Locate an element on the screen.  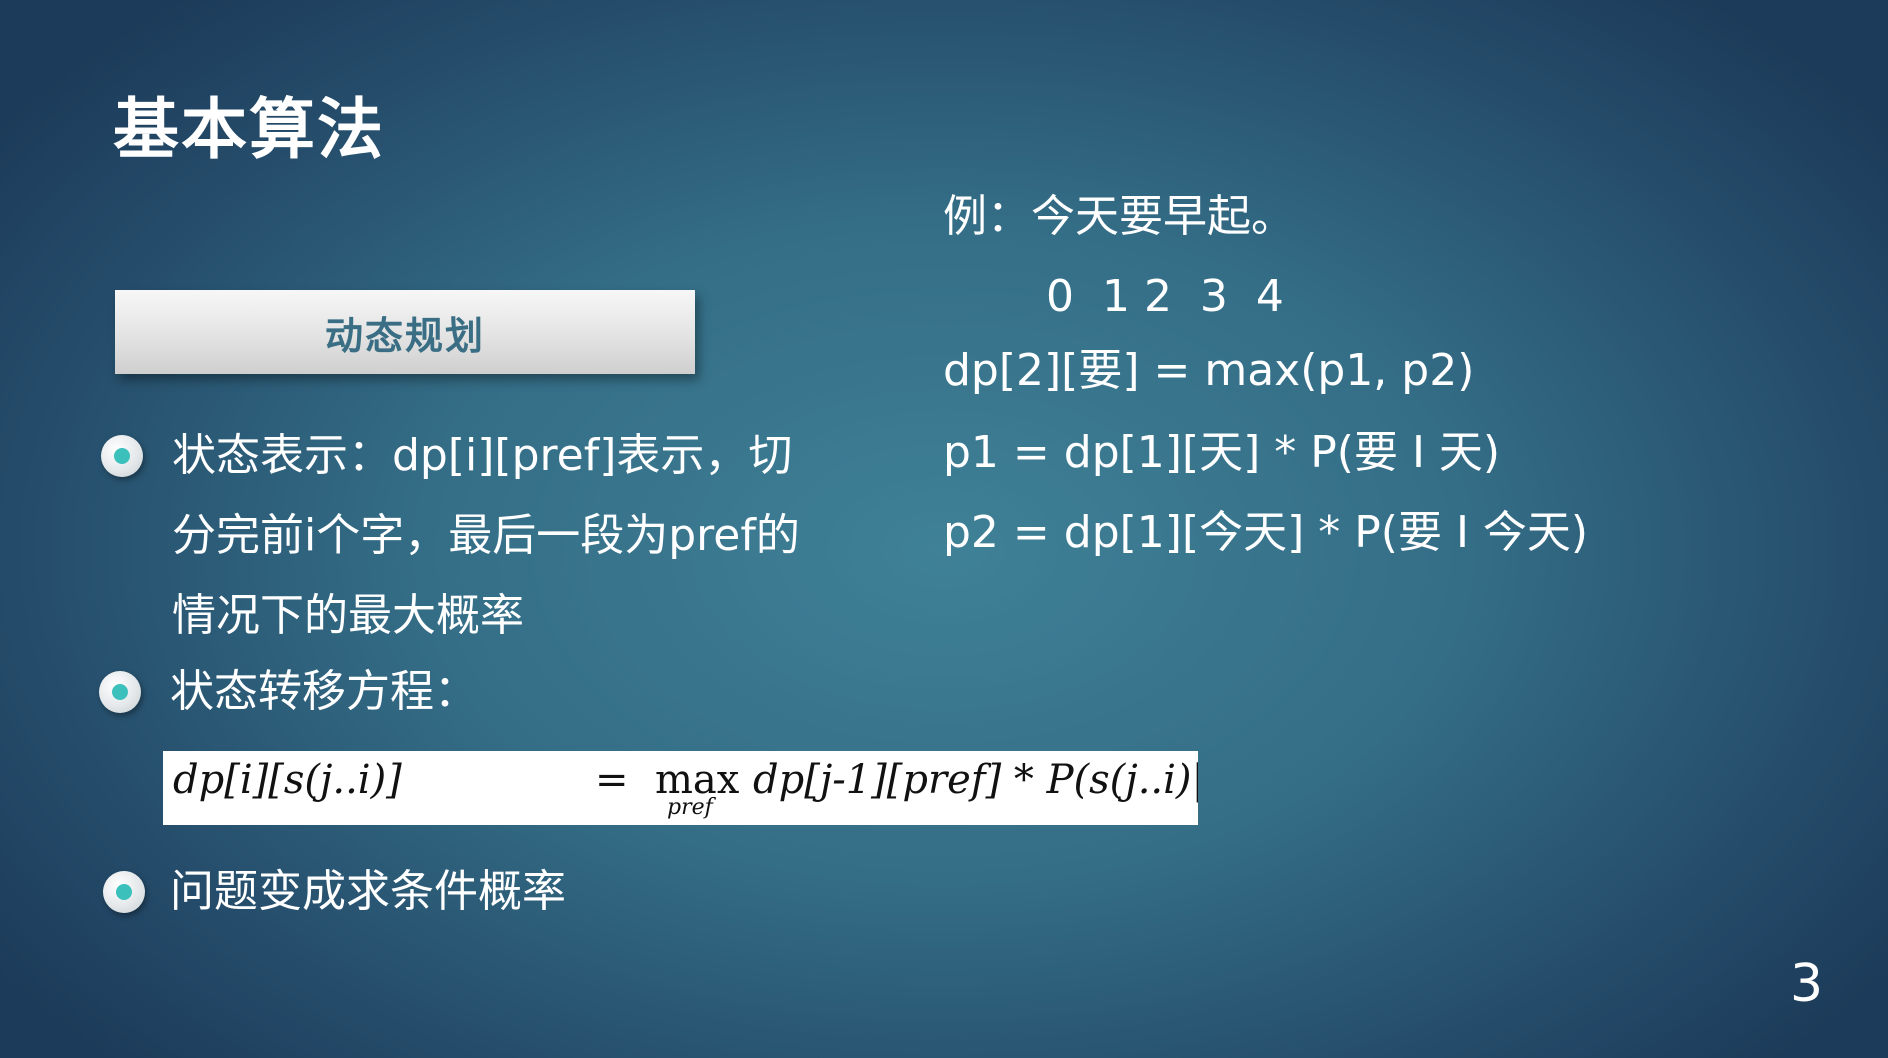
slide-title: 基本算法 is located at coordinates (249, 129).